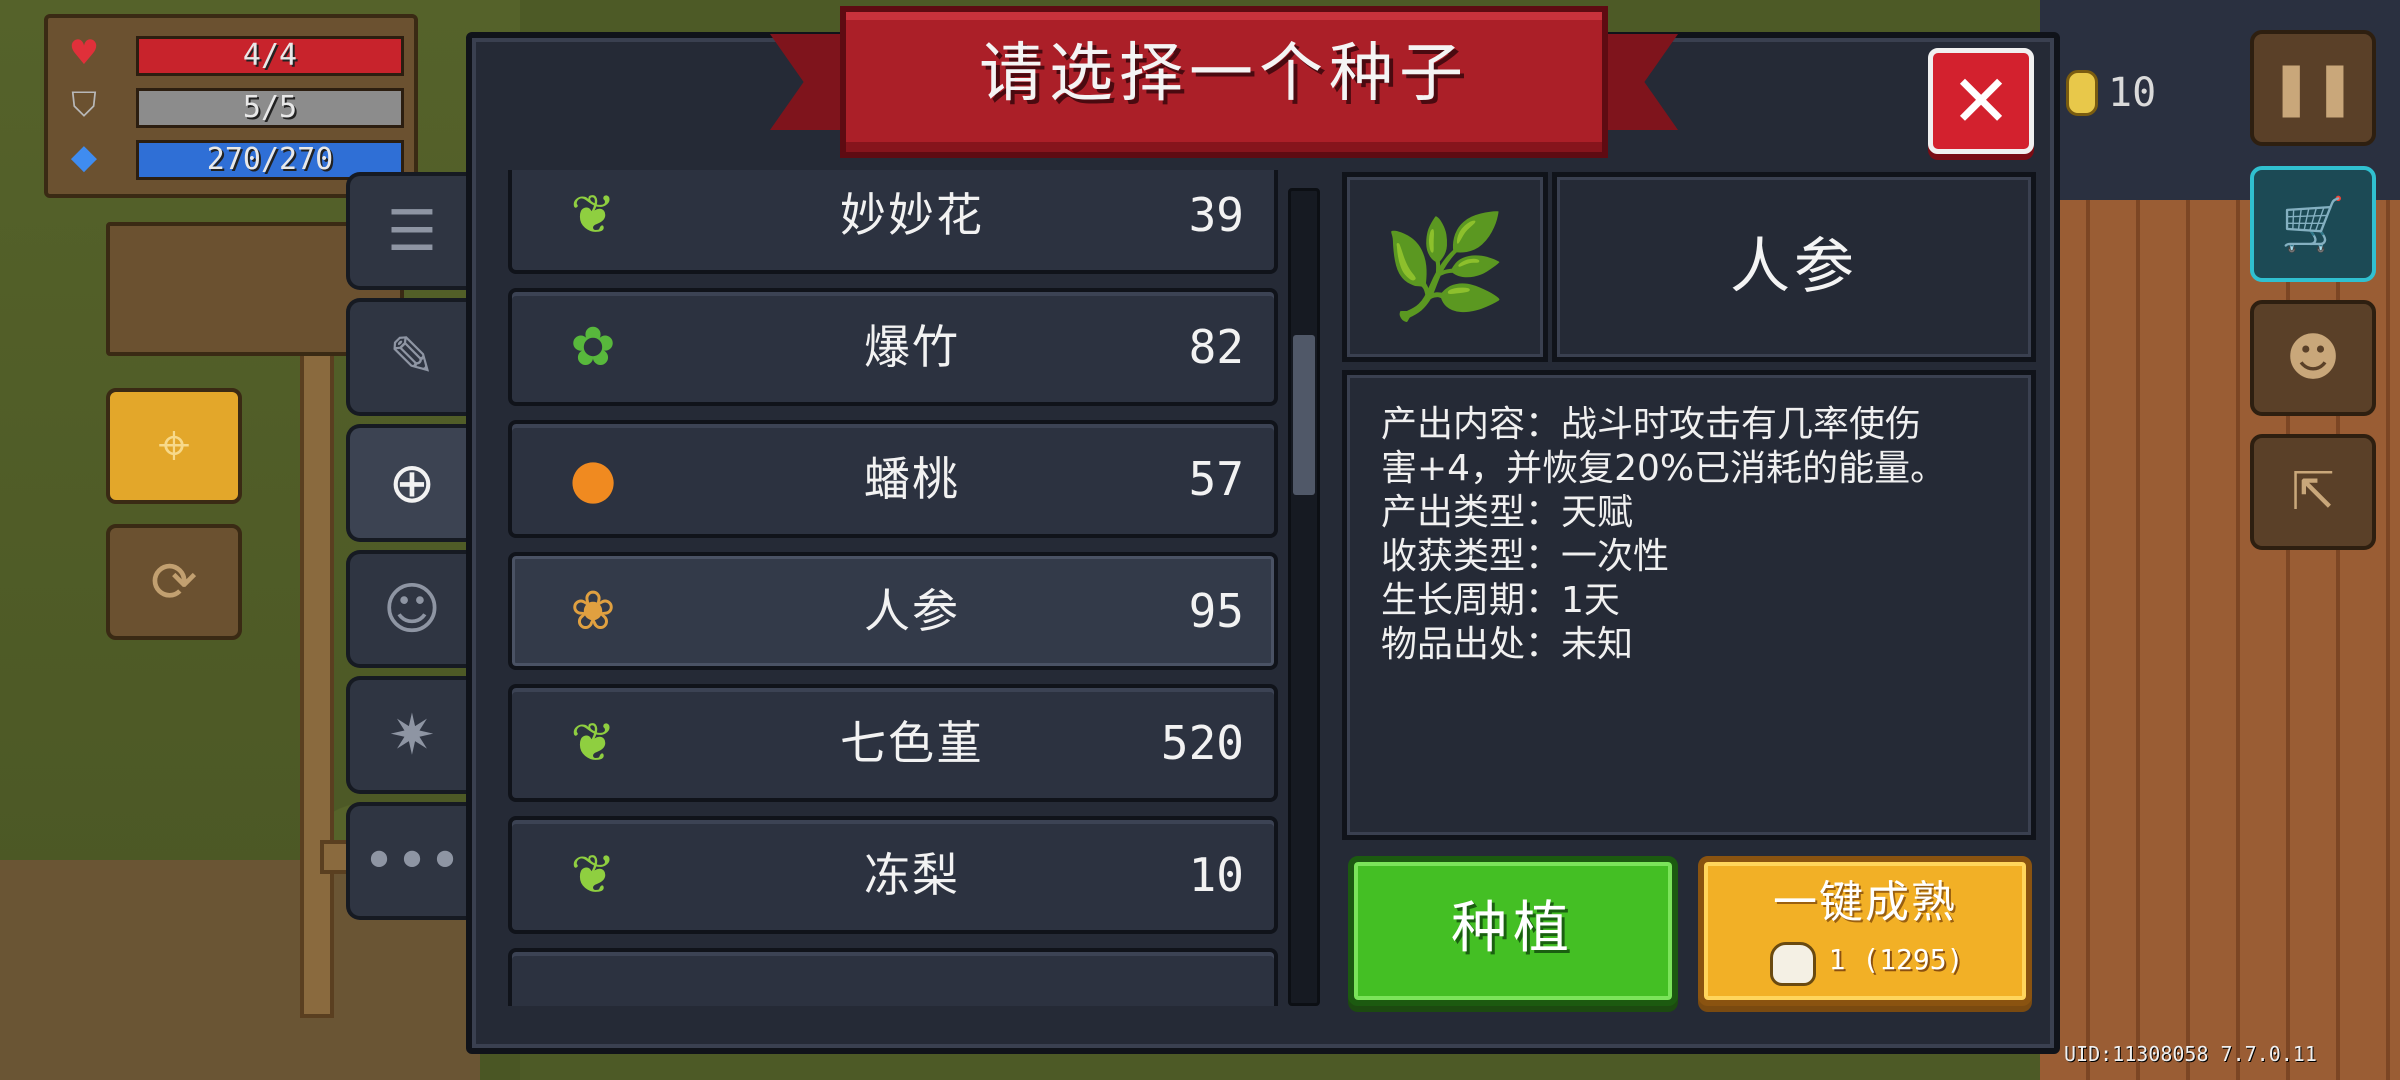 The width and height of the screenshot is (2400, 1080). Describe the element at coordinates (1216, 611) in the screenshot. I see `seed-price: 95` at that location.